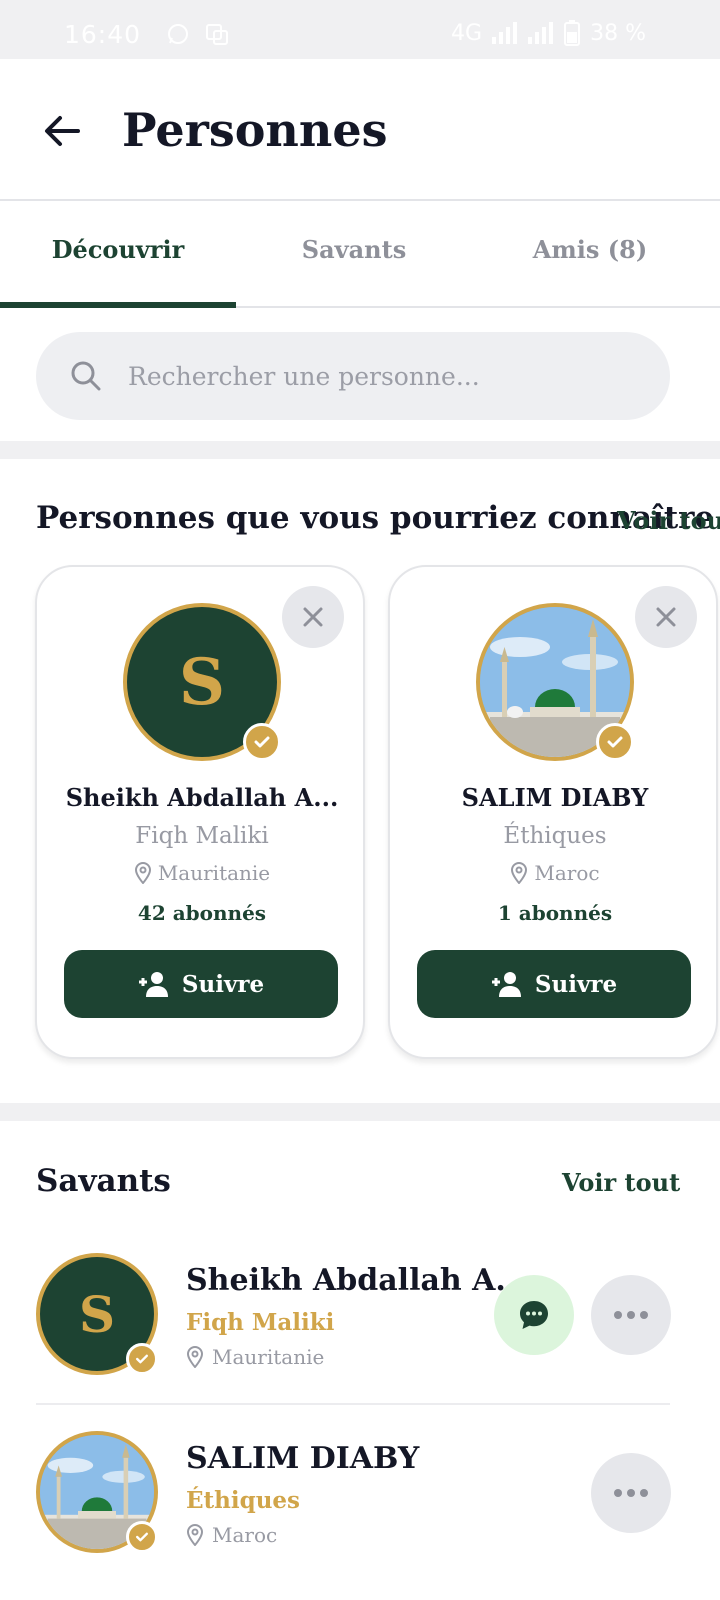 This screenshot has width=720, height=1600. What do you see at coordinates (202, 836) in the screenshot?
I see `person-specialty: Fiqh Maliki` at bounding box center [202, 836].